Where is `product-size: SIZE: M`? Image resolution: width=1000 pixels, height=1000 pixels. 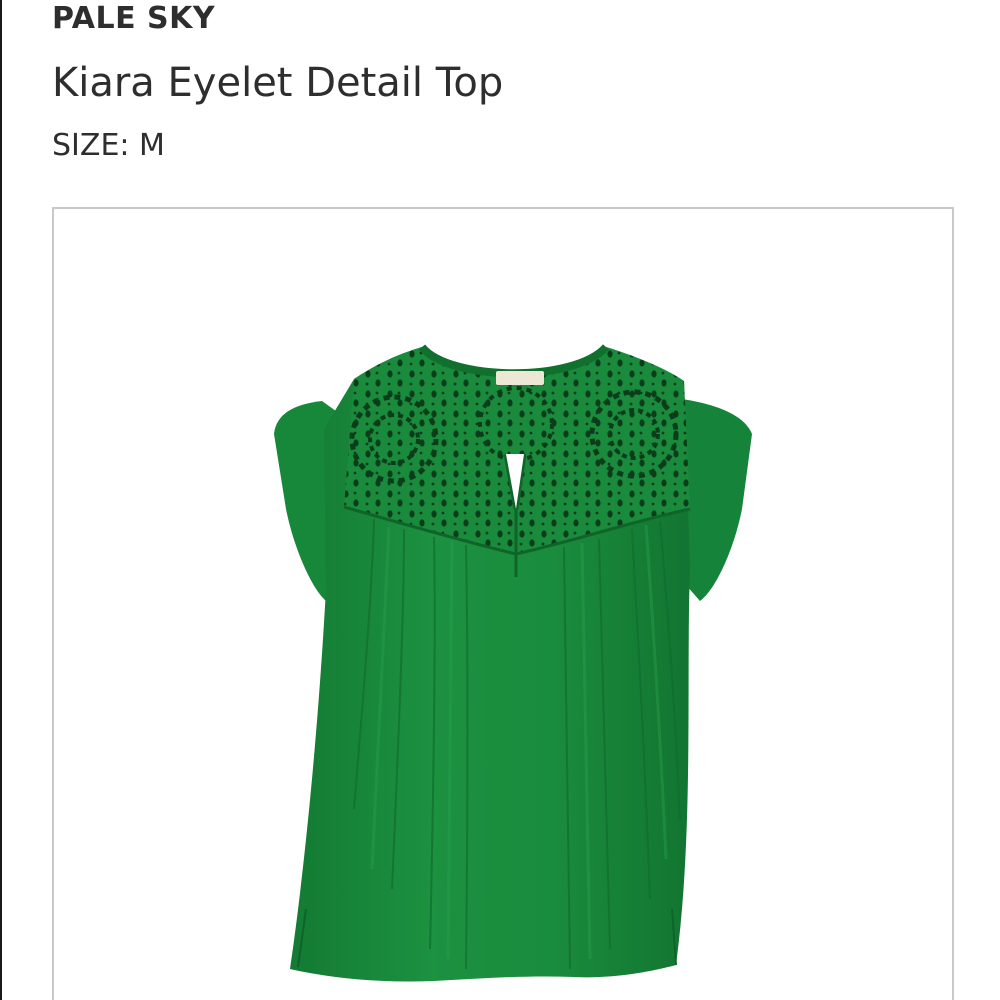
product-size: SIZE: M is located at coordinates (108, 145).